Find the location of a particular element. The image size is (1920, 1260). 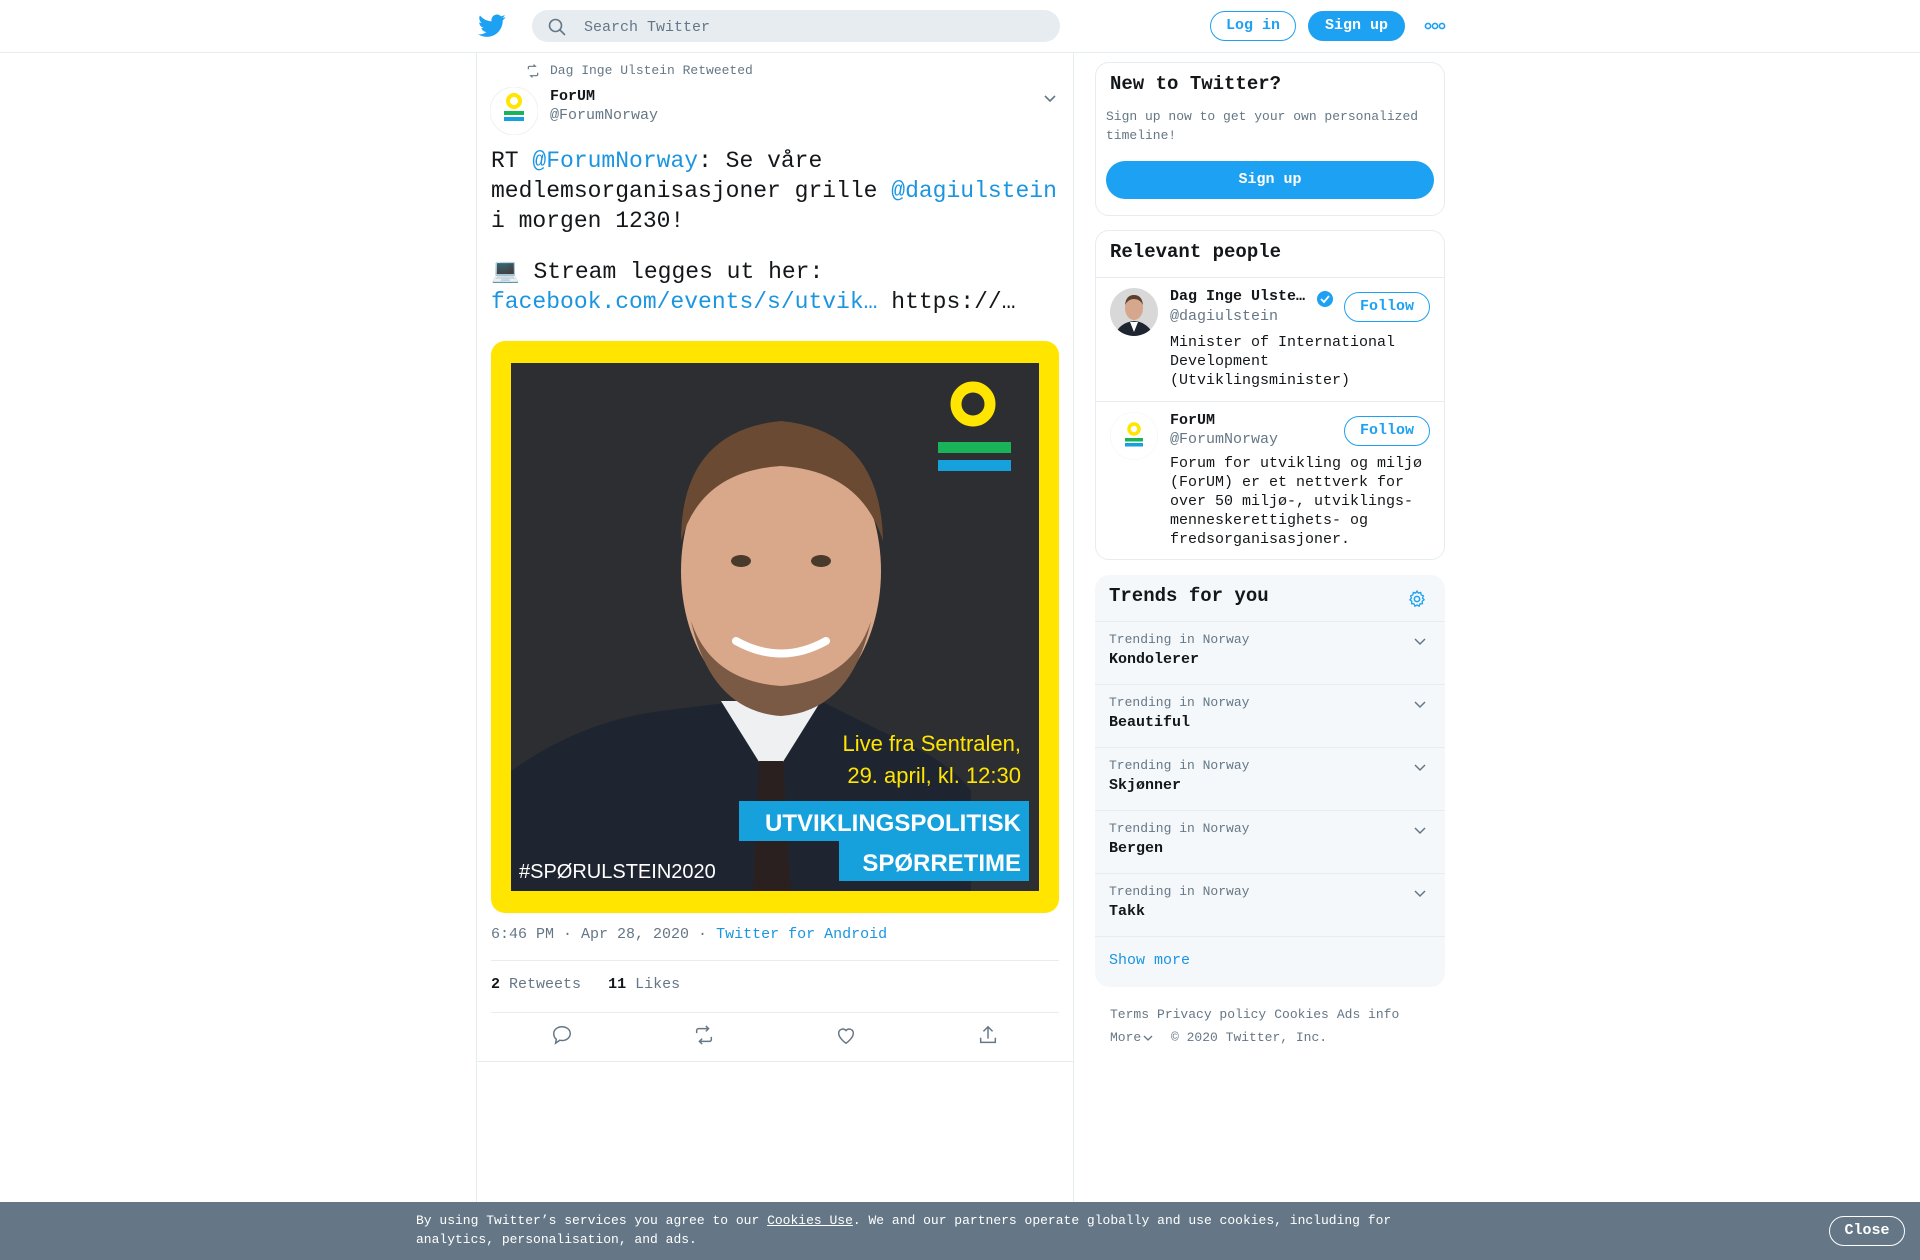

likes-count: 11 is located at coordinates (617, 984).